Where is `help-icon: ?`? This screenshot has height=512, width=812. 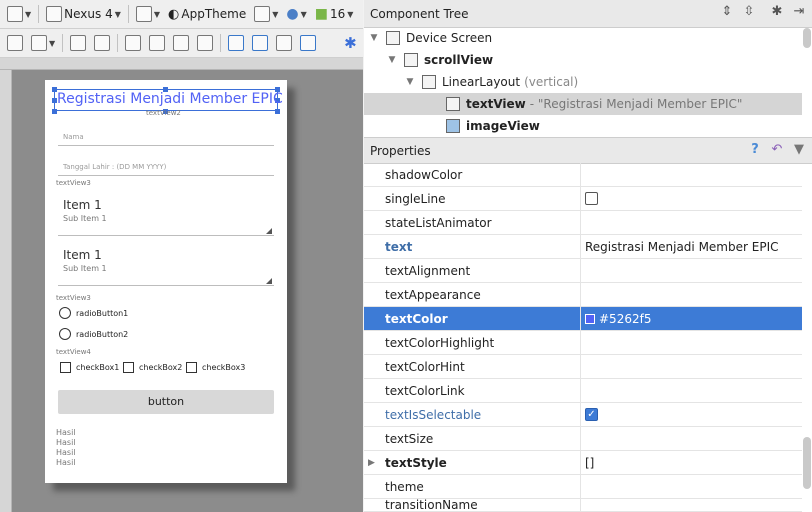 help-icon: ? is located at coordinates (755, 150).